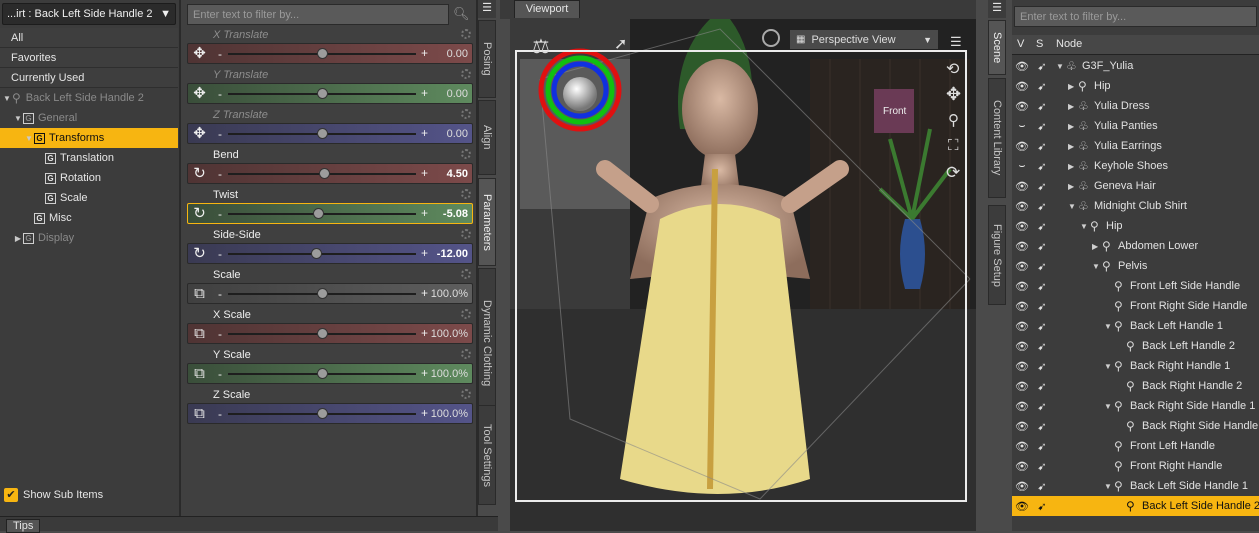  I want to click on scene-node-row: 👁 ➹ ▼ ⚲ Hip, so click(1135, 226).